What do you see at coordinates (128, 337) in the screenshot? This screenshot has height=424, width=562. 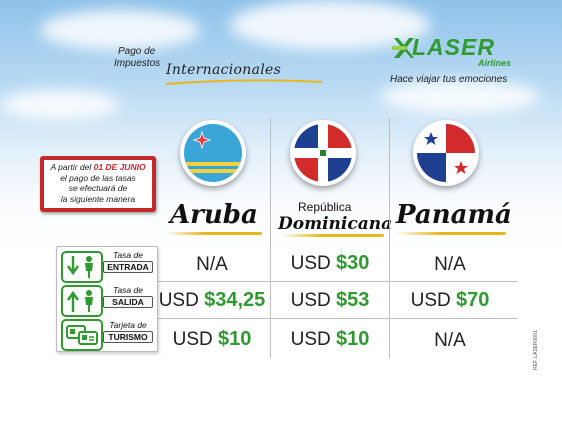 I see `row-label-turismo-box: TURISMO` at bounding box center [128, 337].